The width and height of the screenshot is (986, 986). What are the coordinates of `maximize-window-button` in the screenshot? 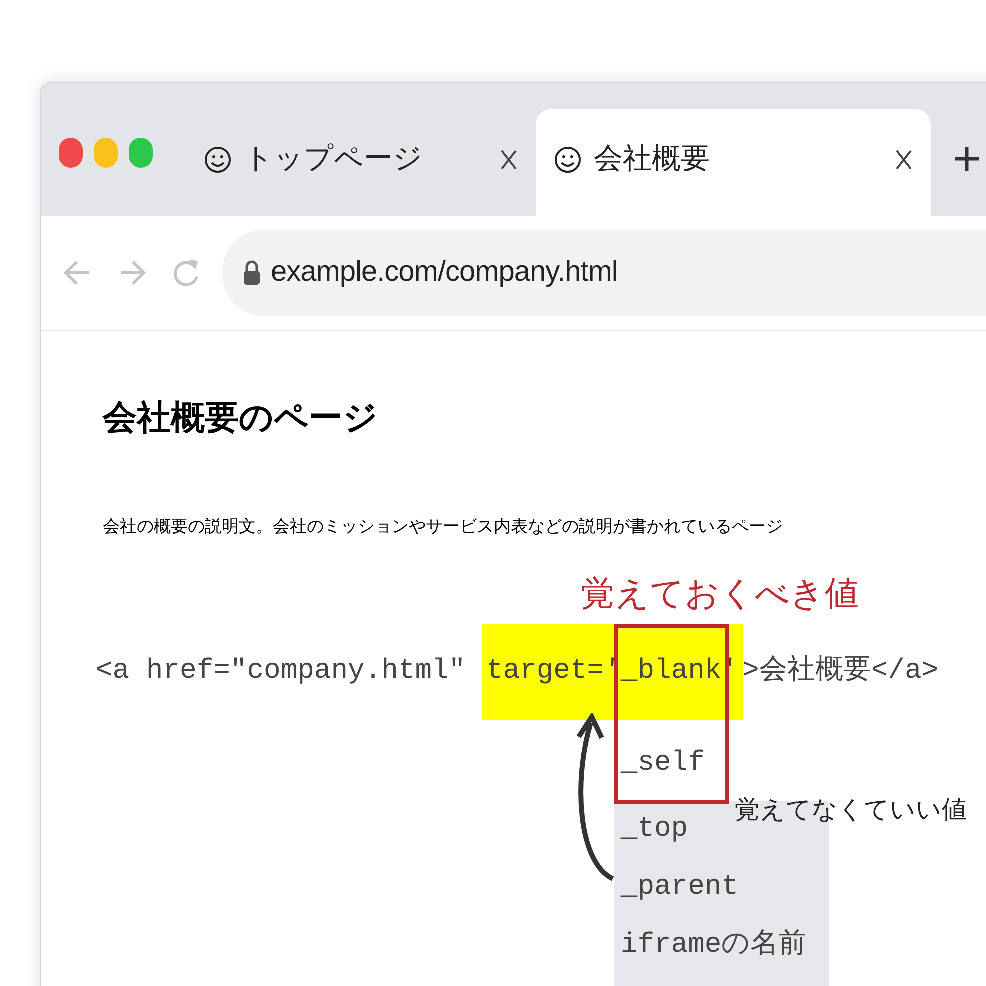 It's located at (141, 153).